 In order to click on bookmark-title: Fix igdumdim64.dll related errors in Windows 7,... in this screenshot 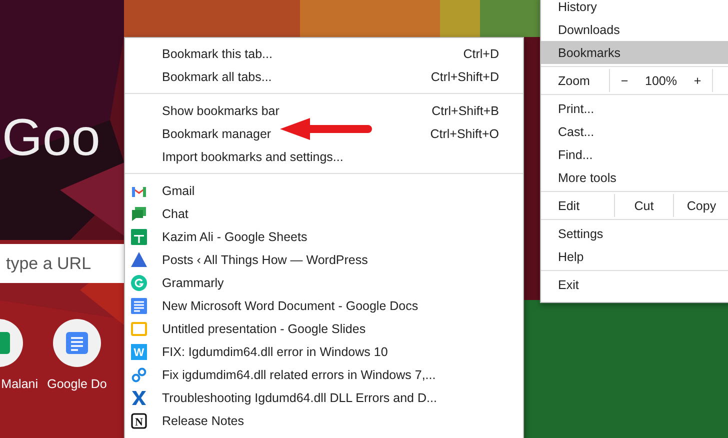, I will do `click(299, 375)`.